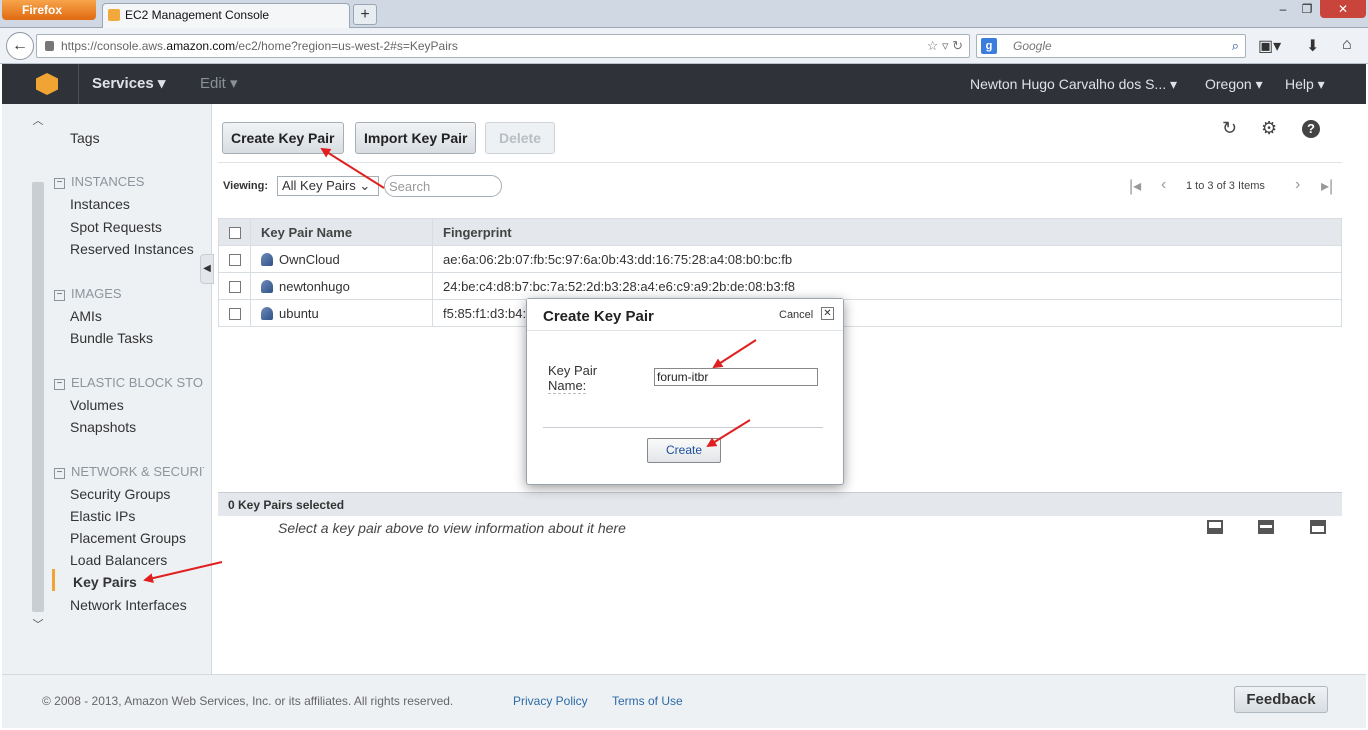 Image resolution: width=1368 pixels, height=730 pixels. I want to click on scrollbar-thumb, so click(38, 397).